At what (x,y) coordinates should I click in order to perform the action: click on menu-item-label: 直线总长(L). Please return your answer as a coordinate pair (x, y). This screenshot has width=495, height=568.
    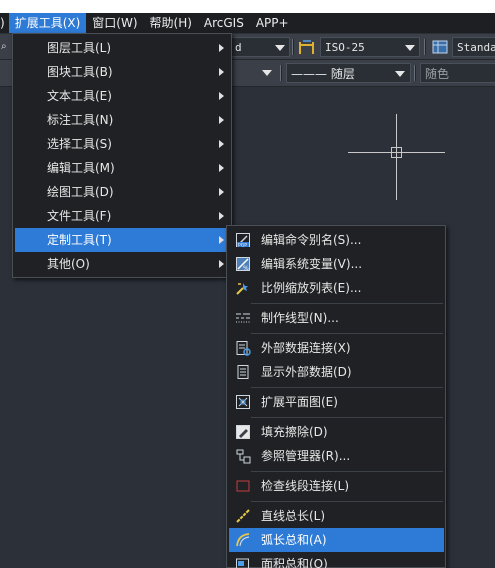
    Looking at the image, I should click on (293, 516).